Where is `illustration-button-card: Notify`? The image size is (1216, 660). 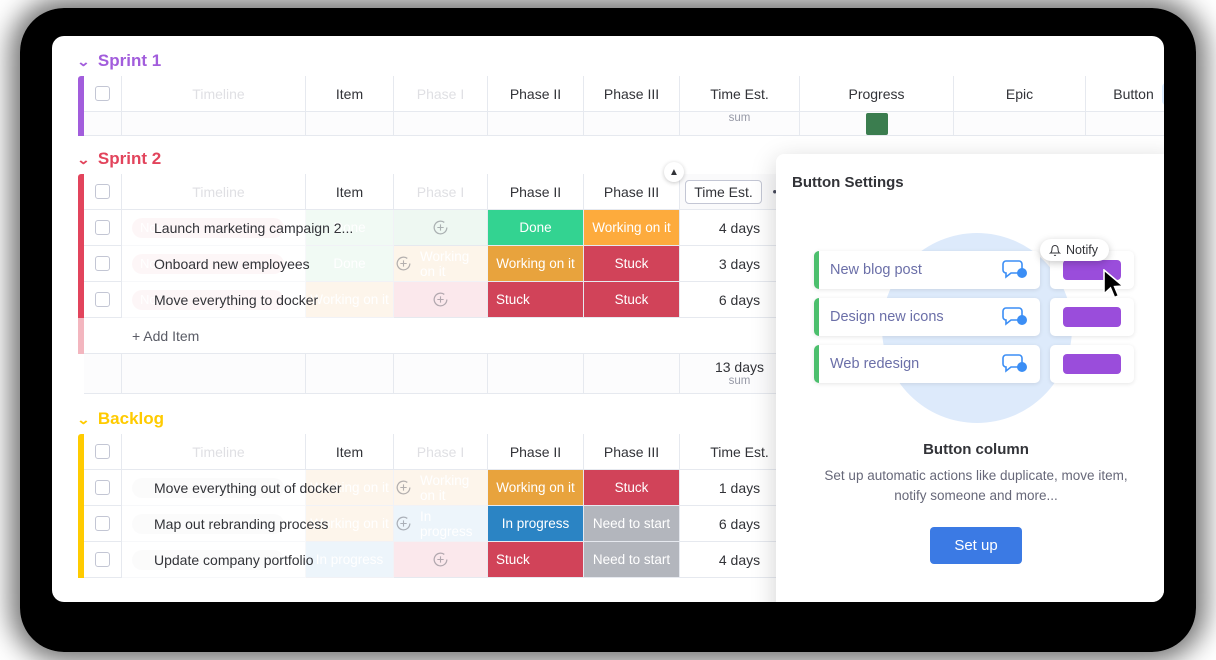
illustration-button-card: Notify is located at coordinates (1087, 269).